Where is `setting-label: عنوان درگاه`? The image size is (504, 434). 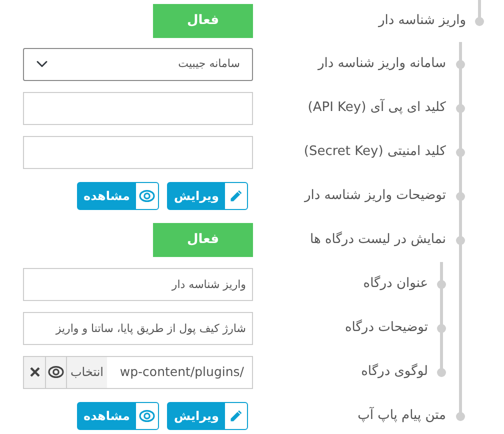
setting-label: عنوان درگاه is located at coordinates (395, 284).